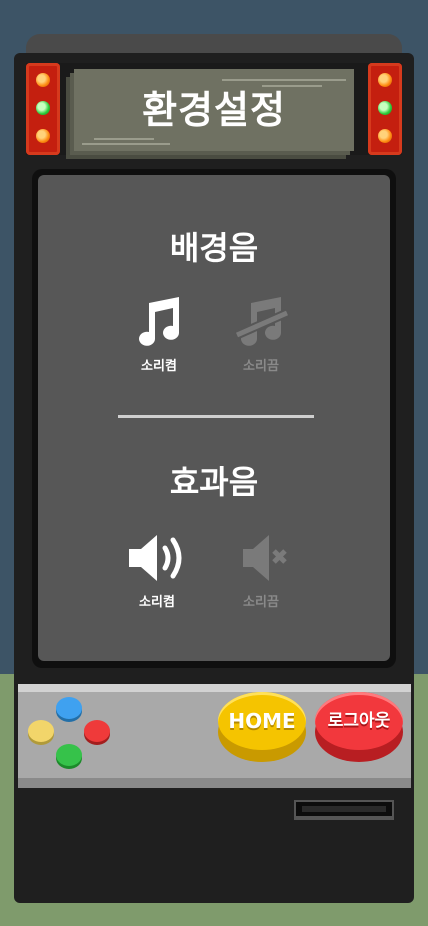 The image size is (428, 926). What do you see at coordinates (359, 721) in the screenshot?
I see `logout-button-label: 로그아웃` at bounding box center [359, 721].